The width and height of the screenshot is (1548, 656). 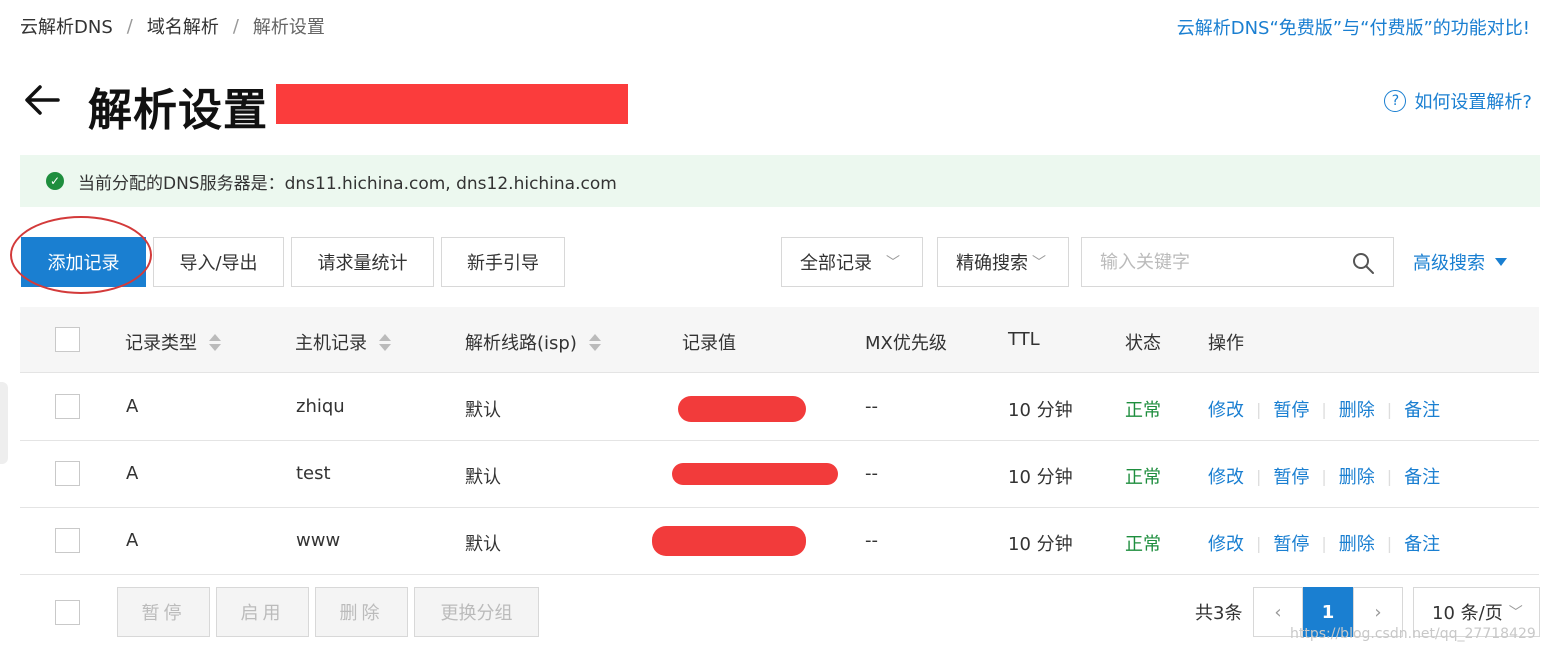 What do you see at coordinates (81, 255) in the screenshot?
I see `annotation-circle` at bounding box center [81, 255].